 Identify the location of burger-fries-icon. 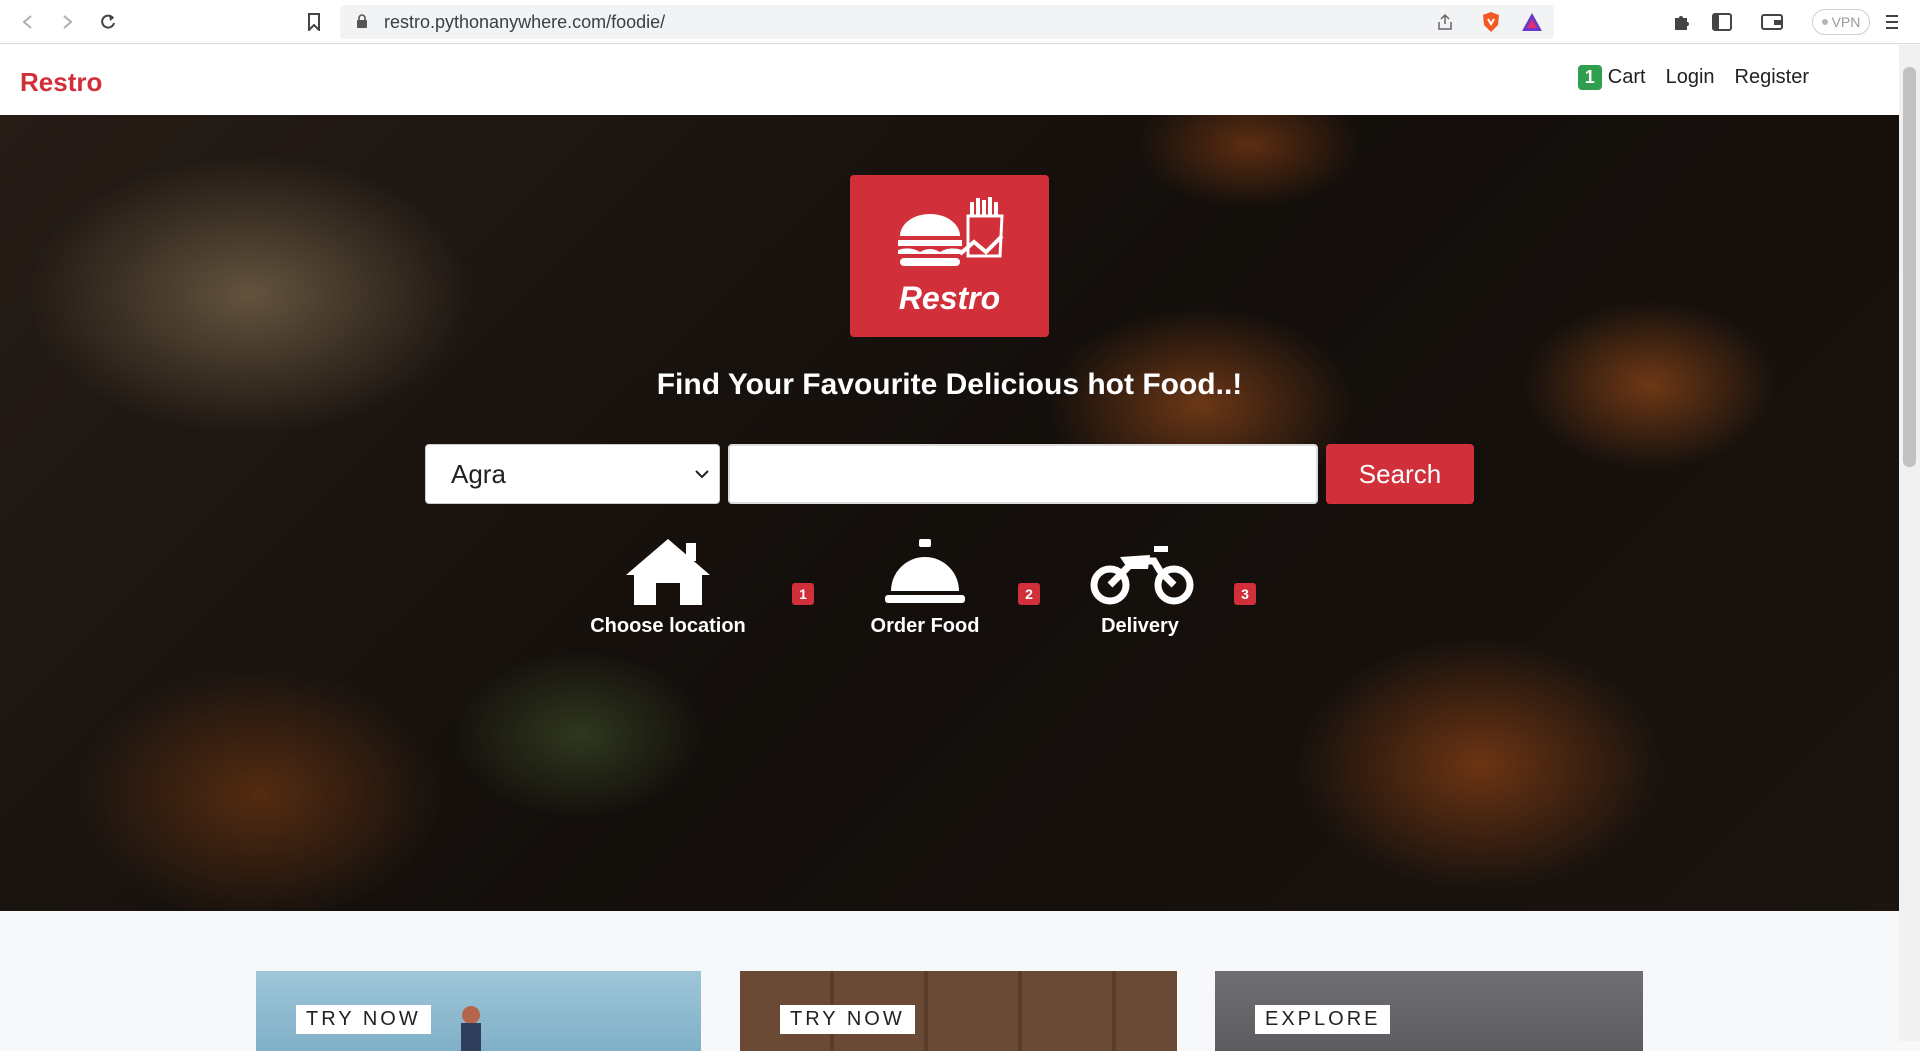
(950, 231).